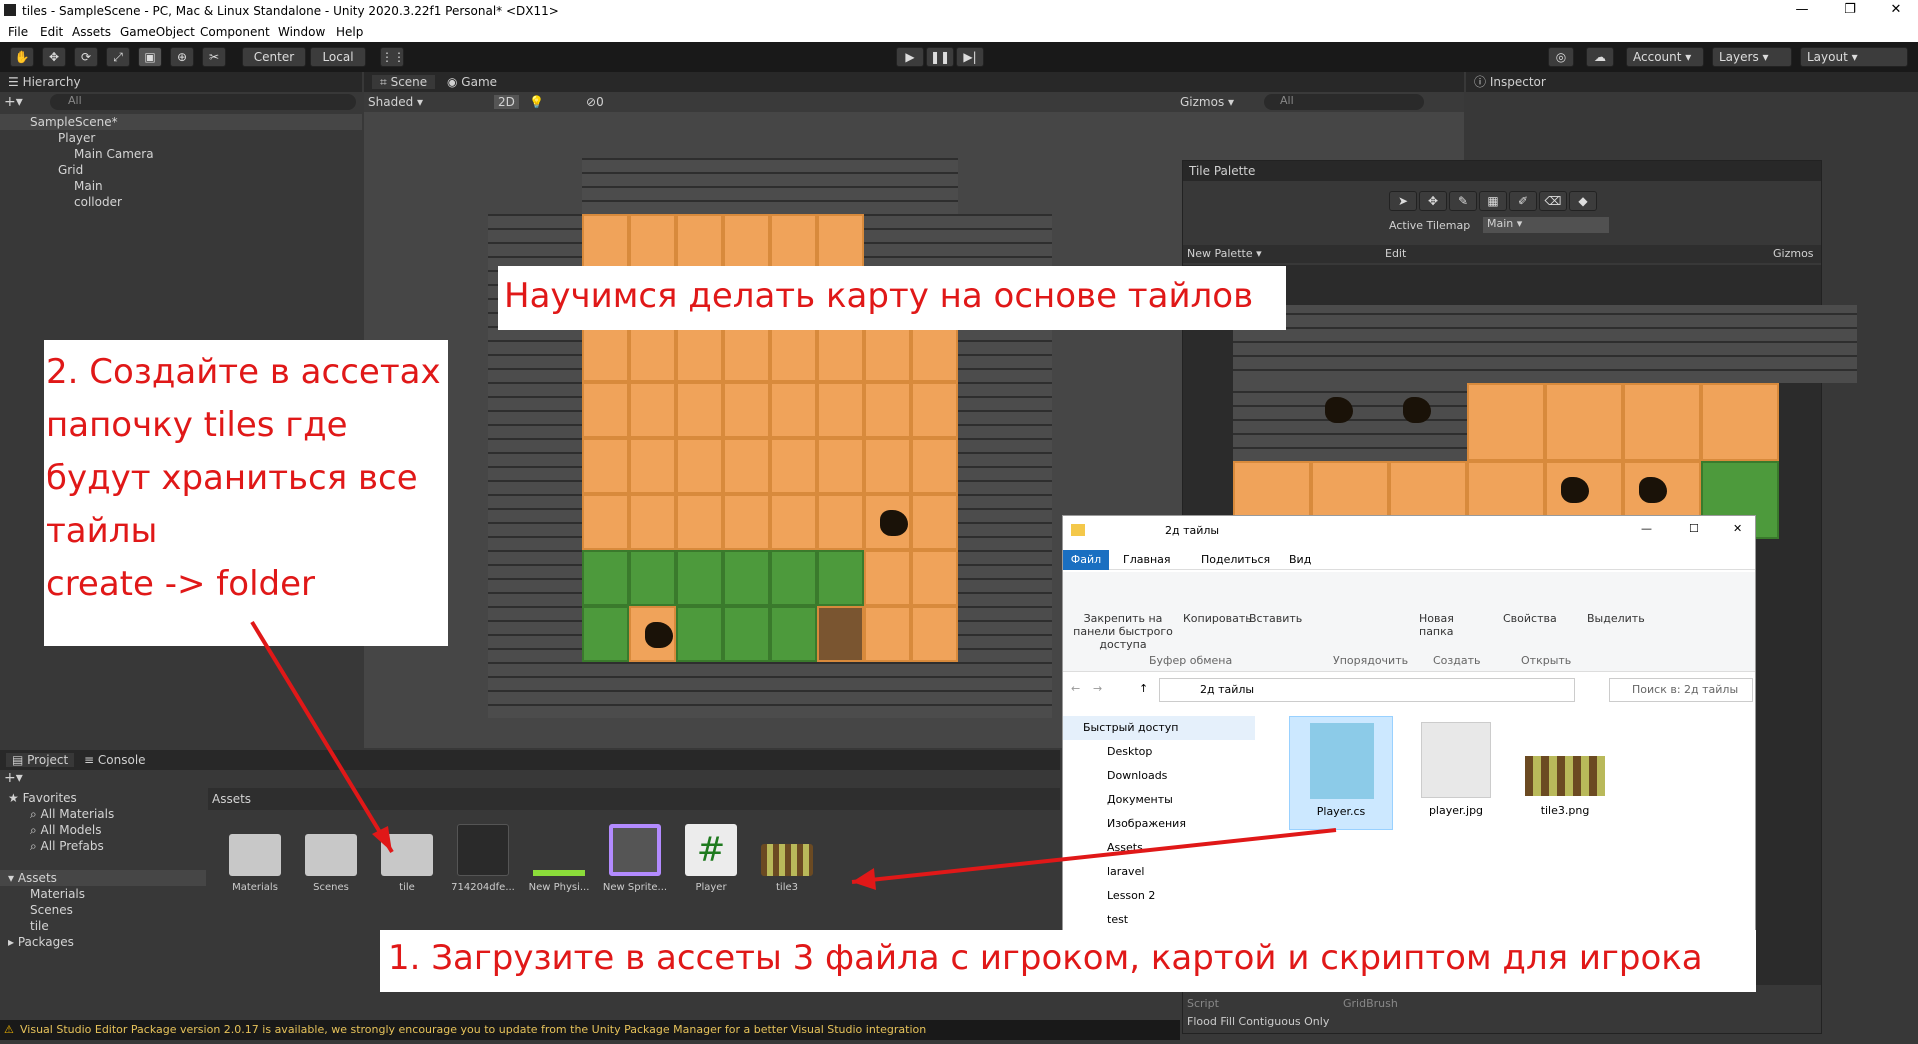 The height and width of the screenshot is (1044, 1918). What do you see at coordinates (793, 755) in the screenshot?
I see `annotation-arrows` at bounding box center [793, 755].